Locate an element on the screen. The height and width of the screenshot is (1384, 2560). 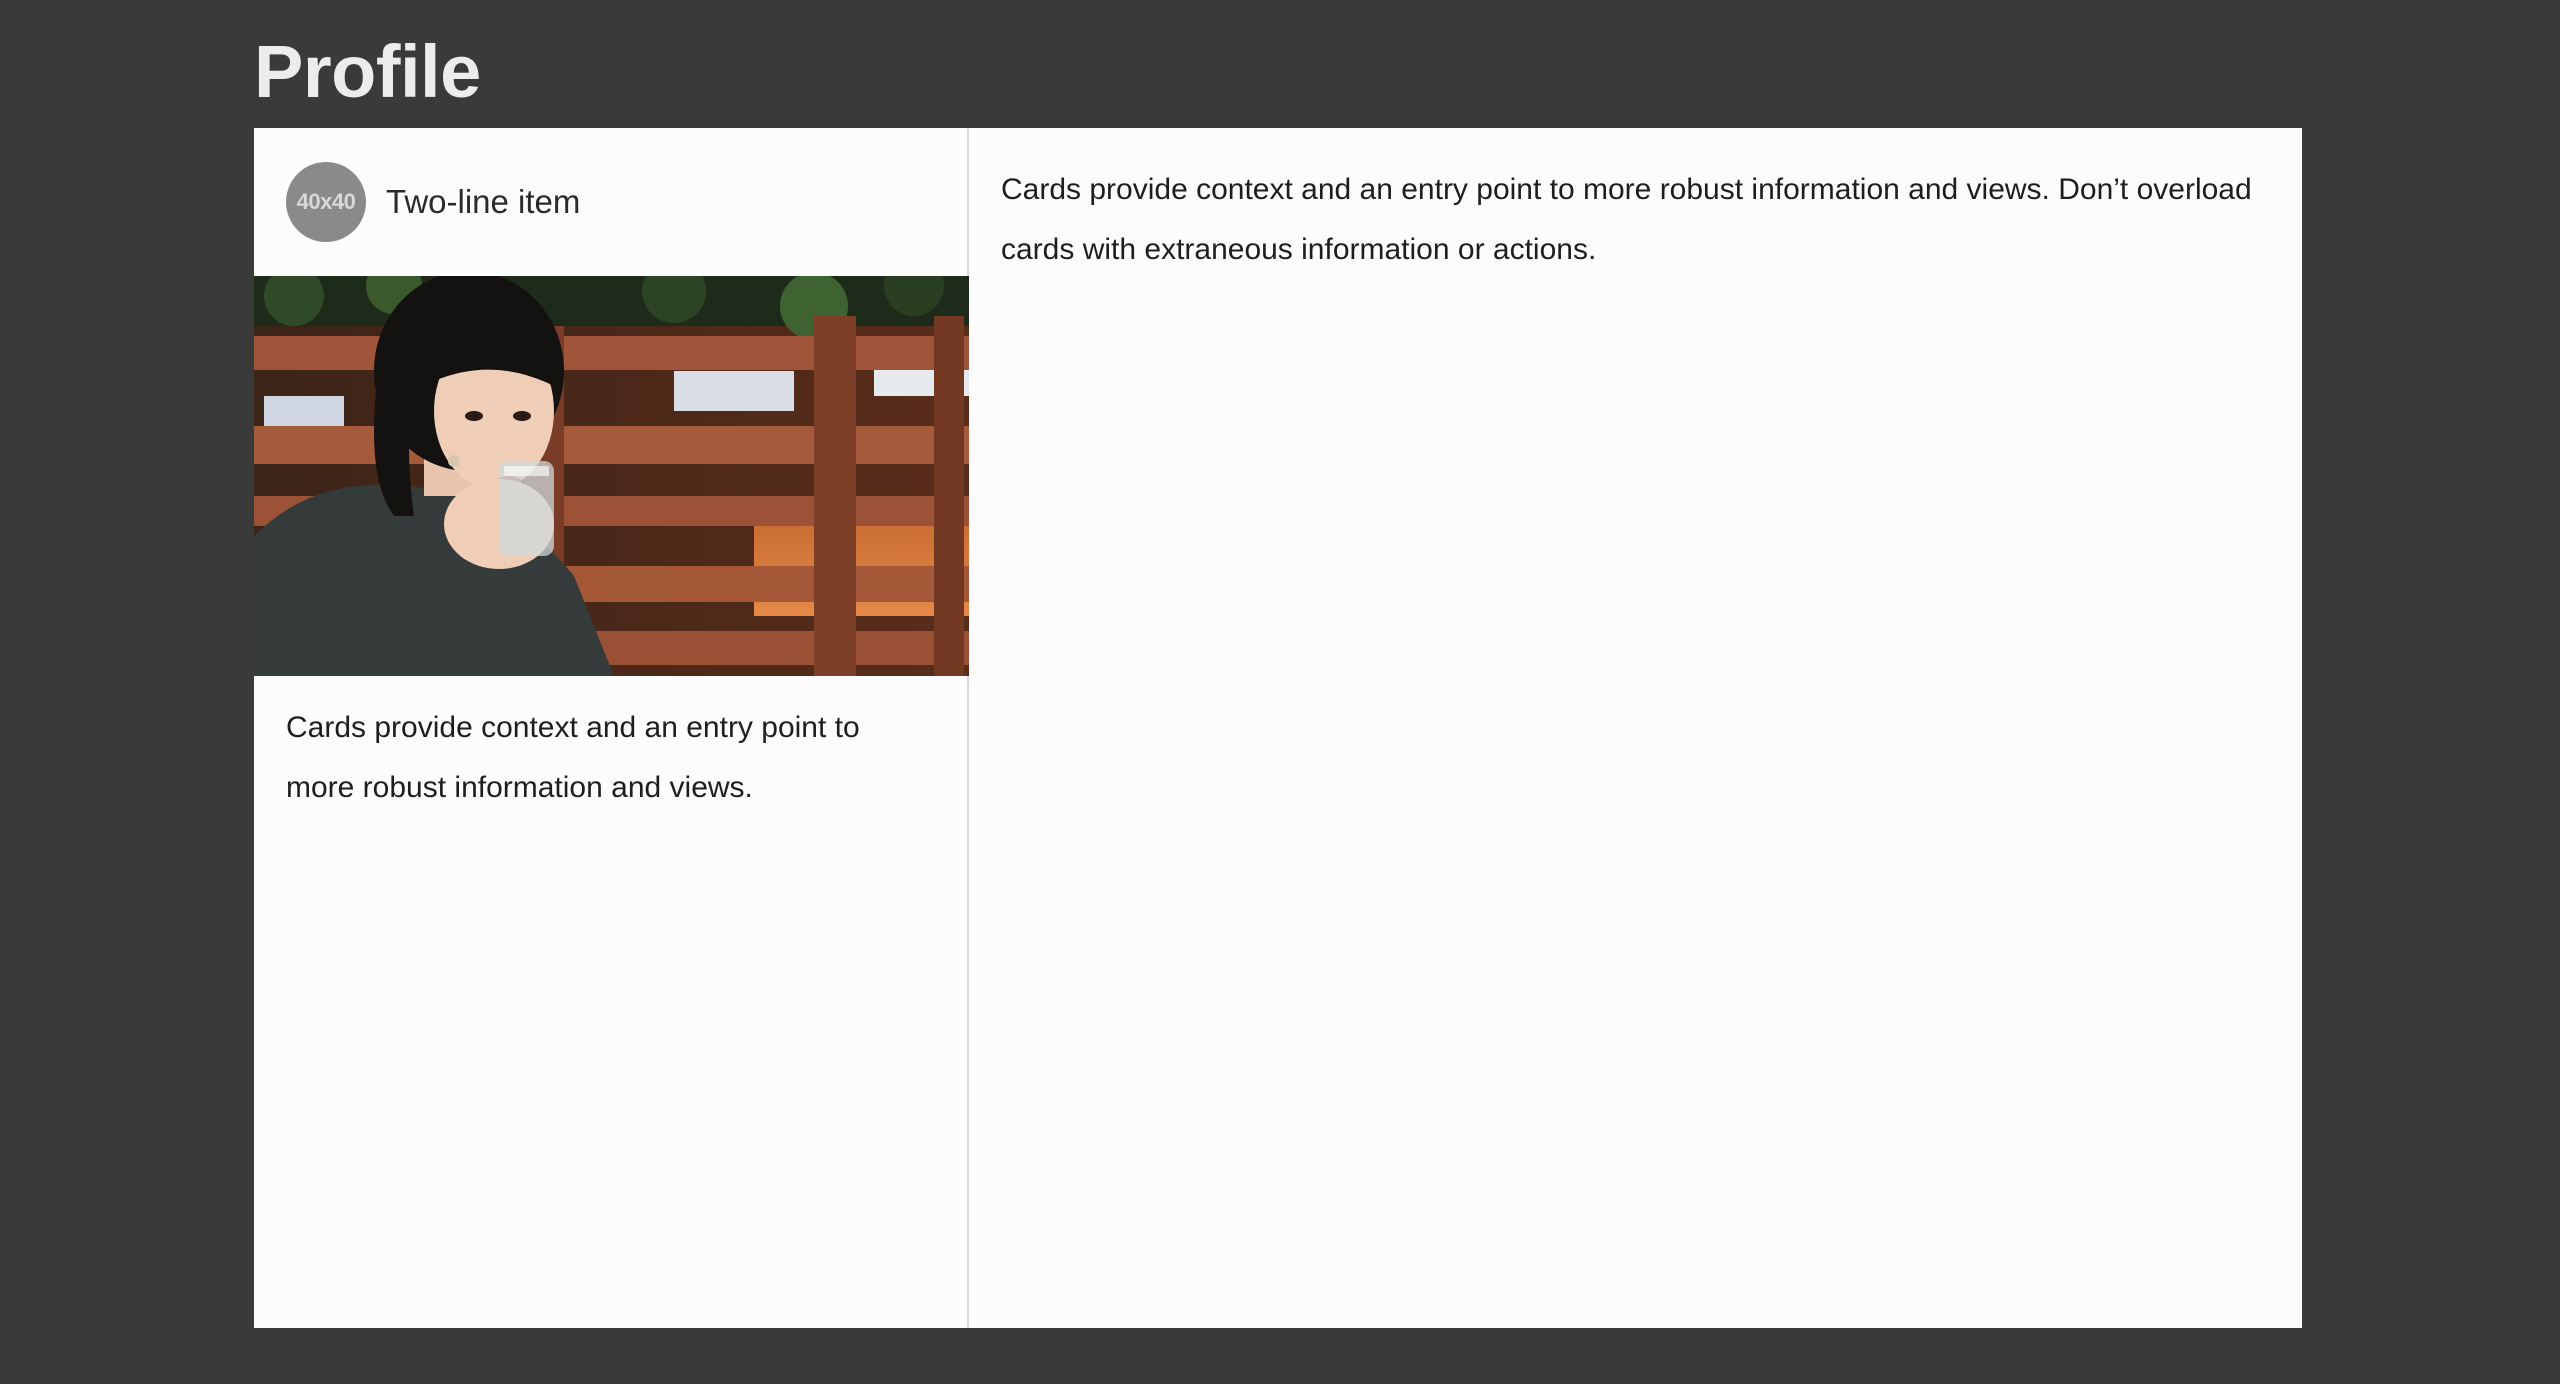
photo-illustration is located at coordinates (611, 476).